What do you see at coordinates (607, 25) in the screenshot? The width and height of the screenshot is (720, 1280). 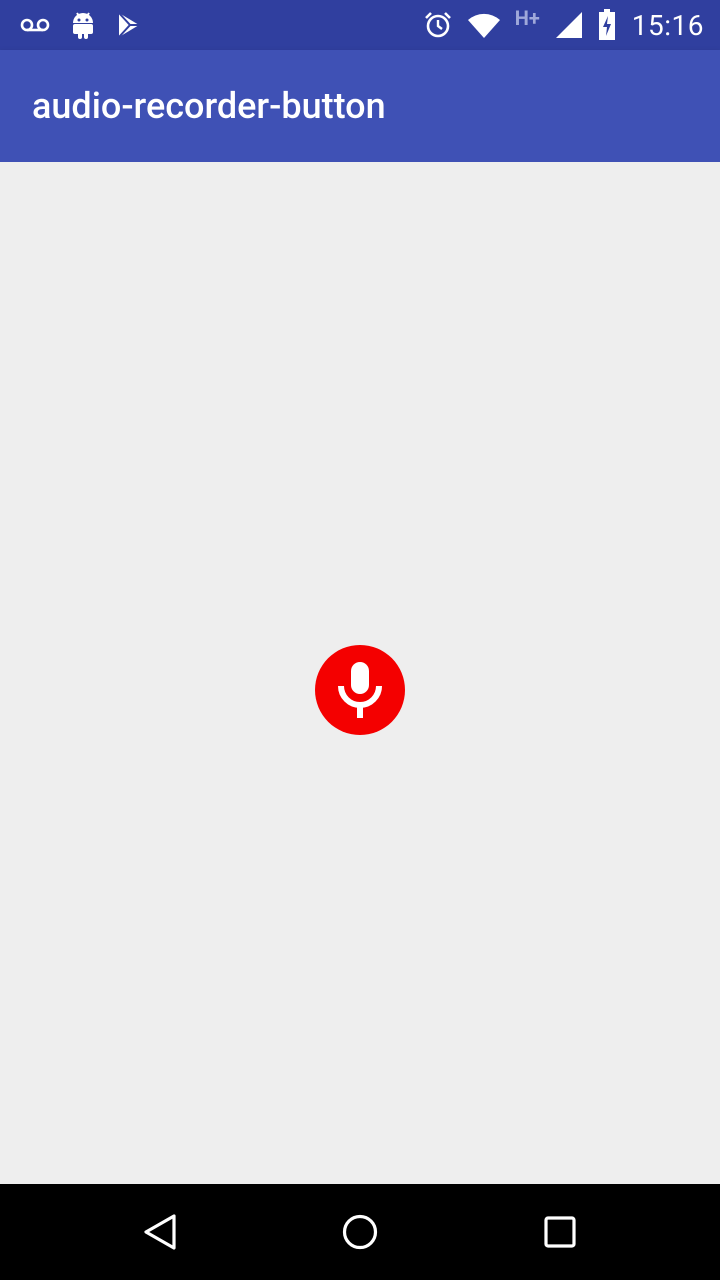 I see `battery-charging-icon` at bounding box center [607, 25].